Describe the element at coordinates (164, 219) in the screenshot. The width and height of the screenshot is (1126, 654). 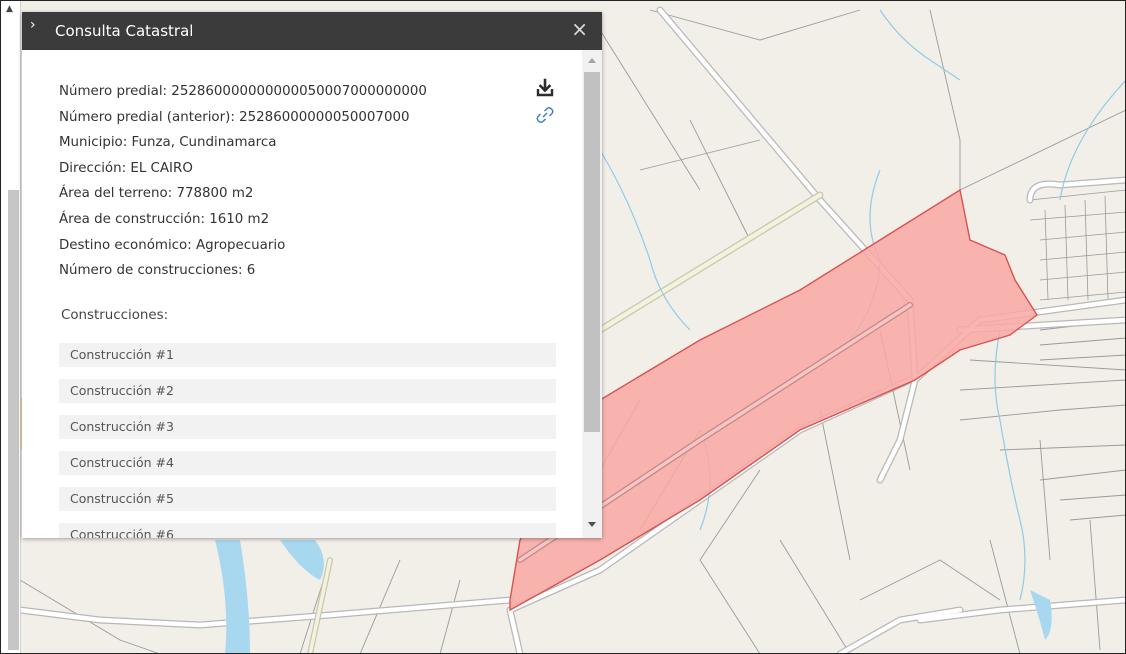
I see `info-construction-area: Área de construcción: 1610 m2` at that location.